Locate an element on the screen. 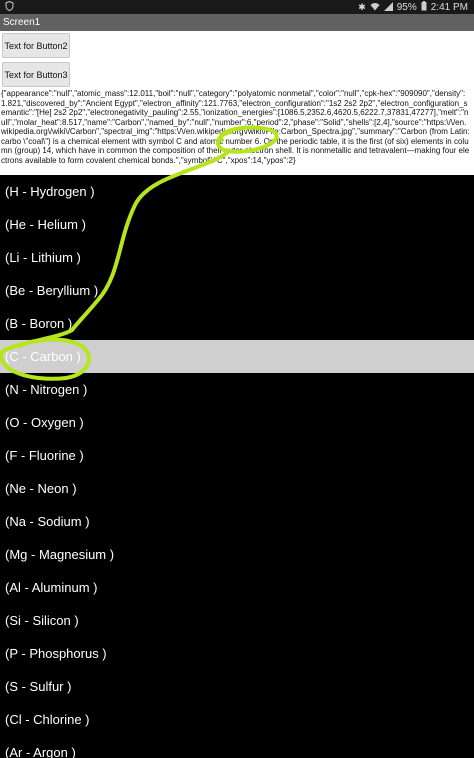  list-item: (B - Boron ) is located at coordinates (237, 323).